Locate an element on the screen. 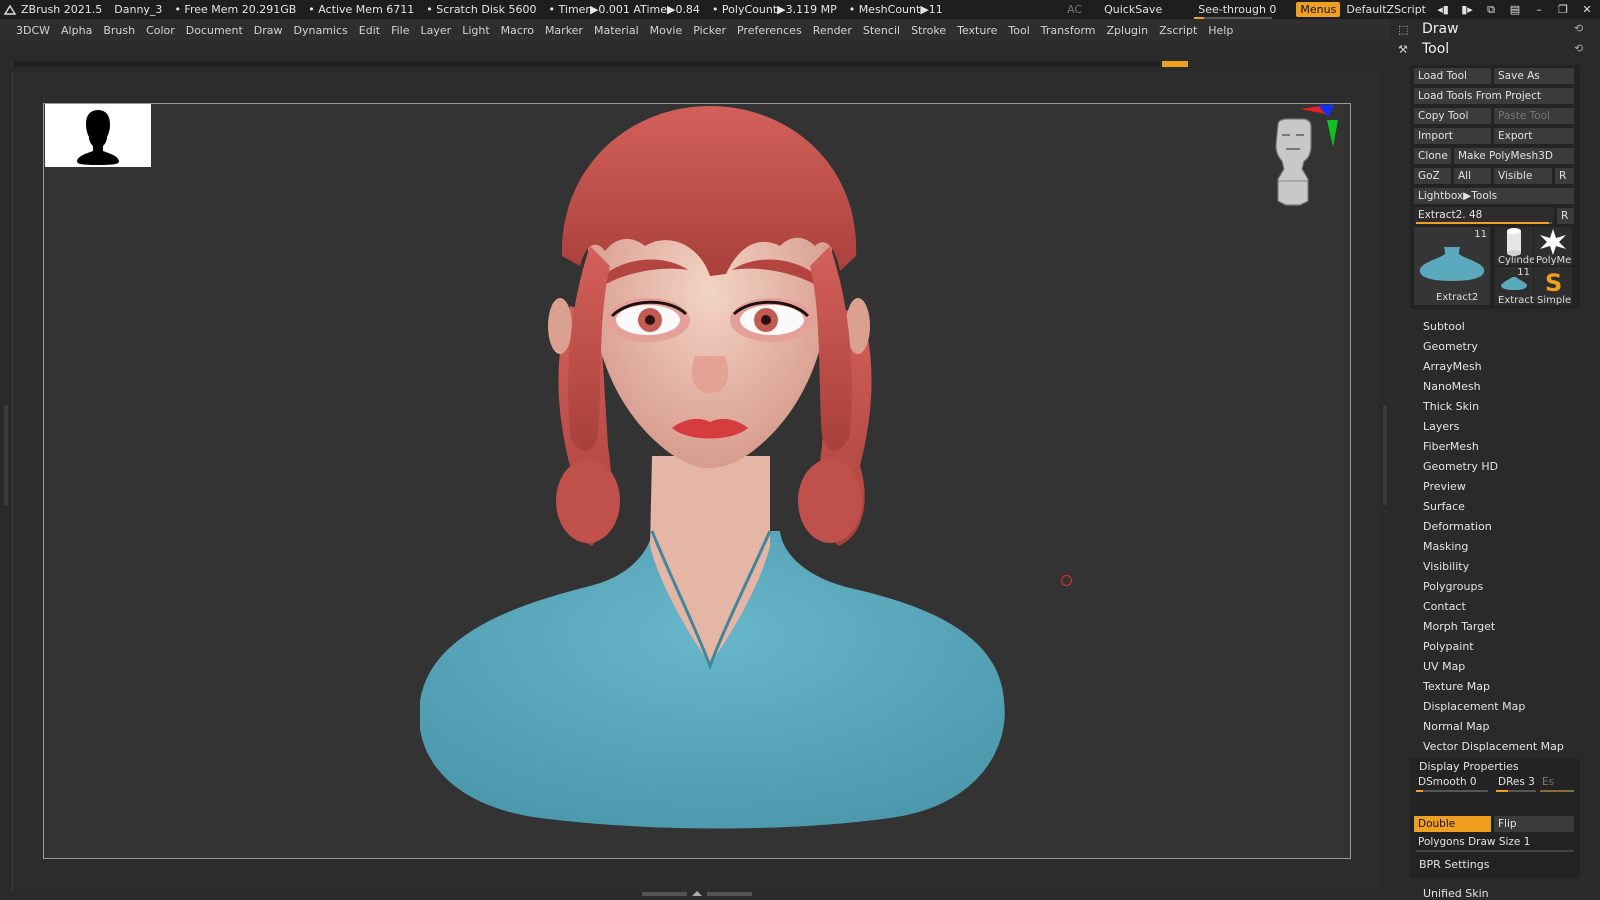  tool-palette-header: ⚒ Tool is located at coordinates (1423, 49).